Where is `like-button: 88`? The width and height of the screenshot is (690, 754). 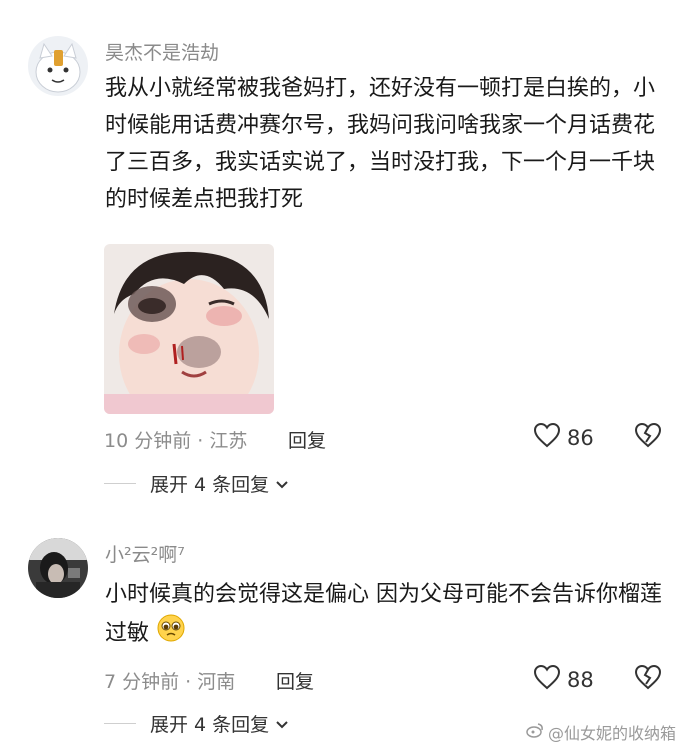
like-button: 88 is located at coordinates (563, 679).